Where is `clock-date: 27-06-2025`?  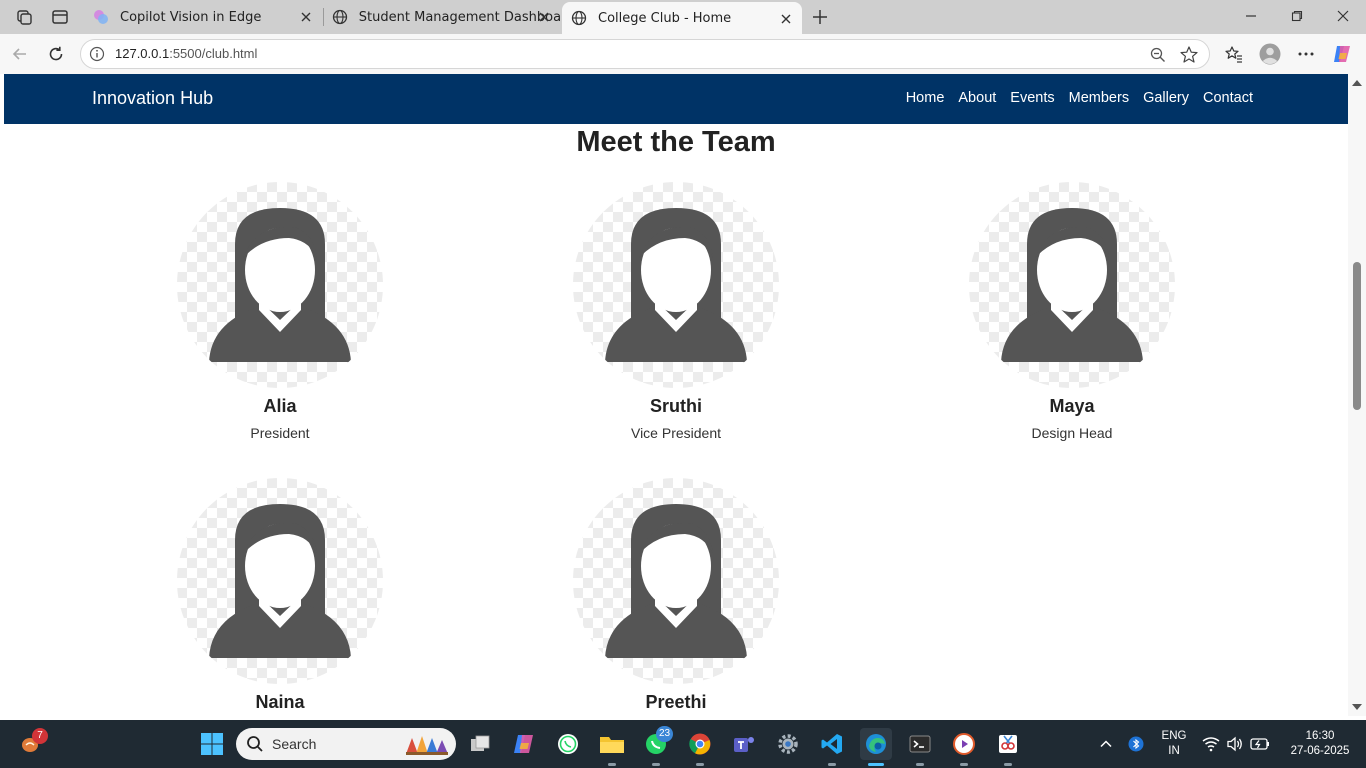 clock-date: 27-06-2025 is located at coordinates (1320, 751).